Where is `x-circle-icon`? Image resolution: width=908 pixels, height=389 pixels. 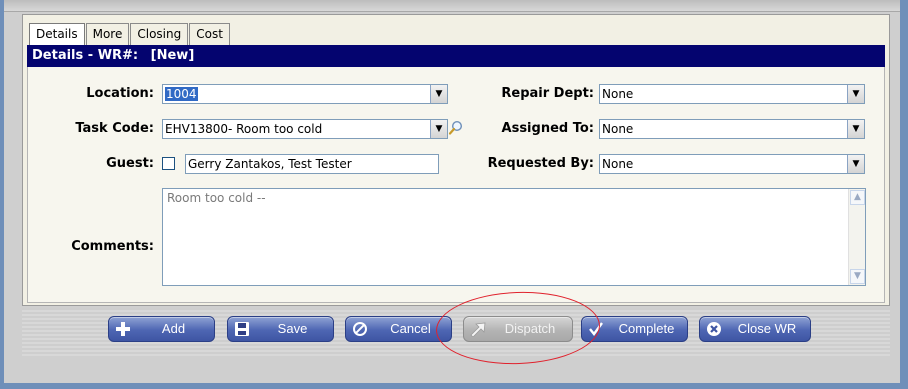 x-circle-icon is located at coordinates (714, 329).